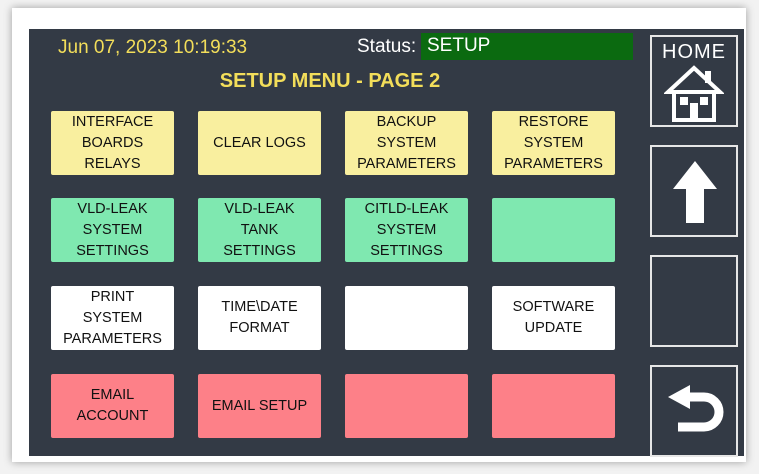 The width and height of the screenshot is (759, 474). I want to click on print-system-parameters-button: PRINT SYSTEM PARAMETERS, so click(112, 318).